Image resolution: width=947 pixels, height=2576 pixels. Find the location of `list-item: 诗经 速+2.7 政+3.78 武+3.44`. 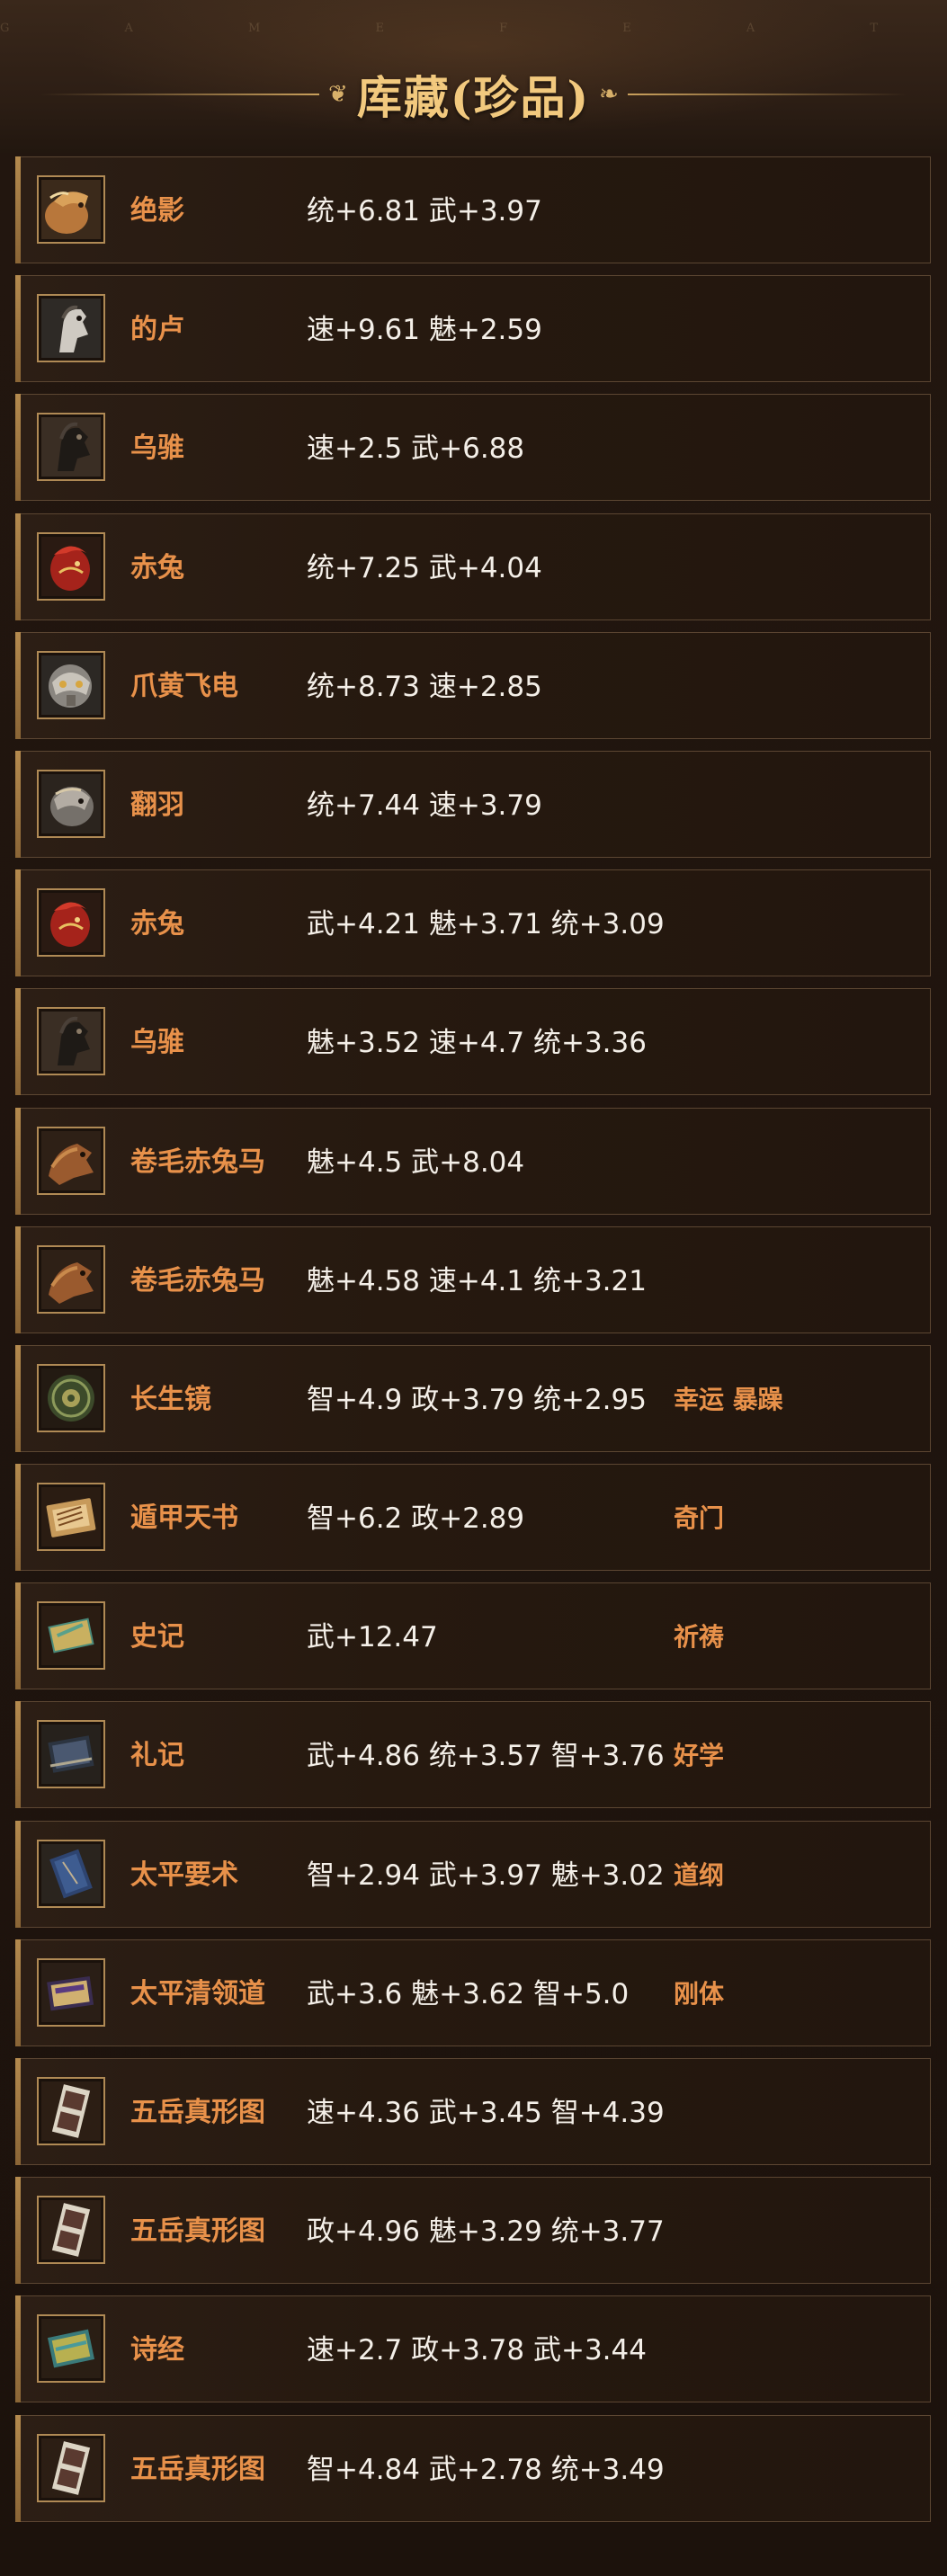

list-item: 诗经 速+2.7 政+3.78 武+3.44 is located at coordinates (473, 2349).